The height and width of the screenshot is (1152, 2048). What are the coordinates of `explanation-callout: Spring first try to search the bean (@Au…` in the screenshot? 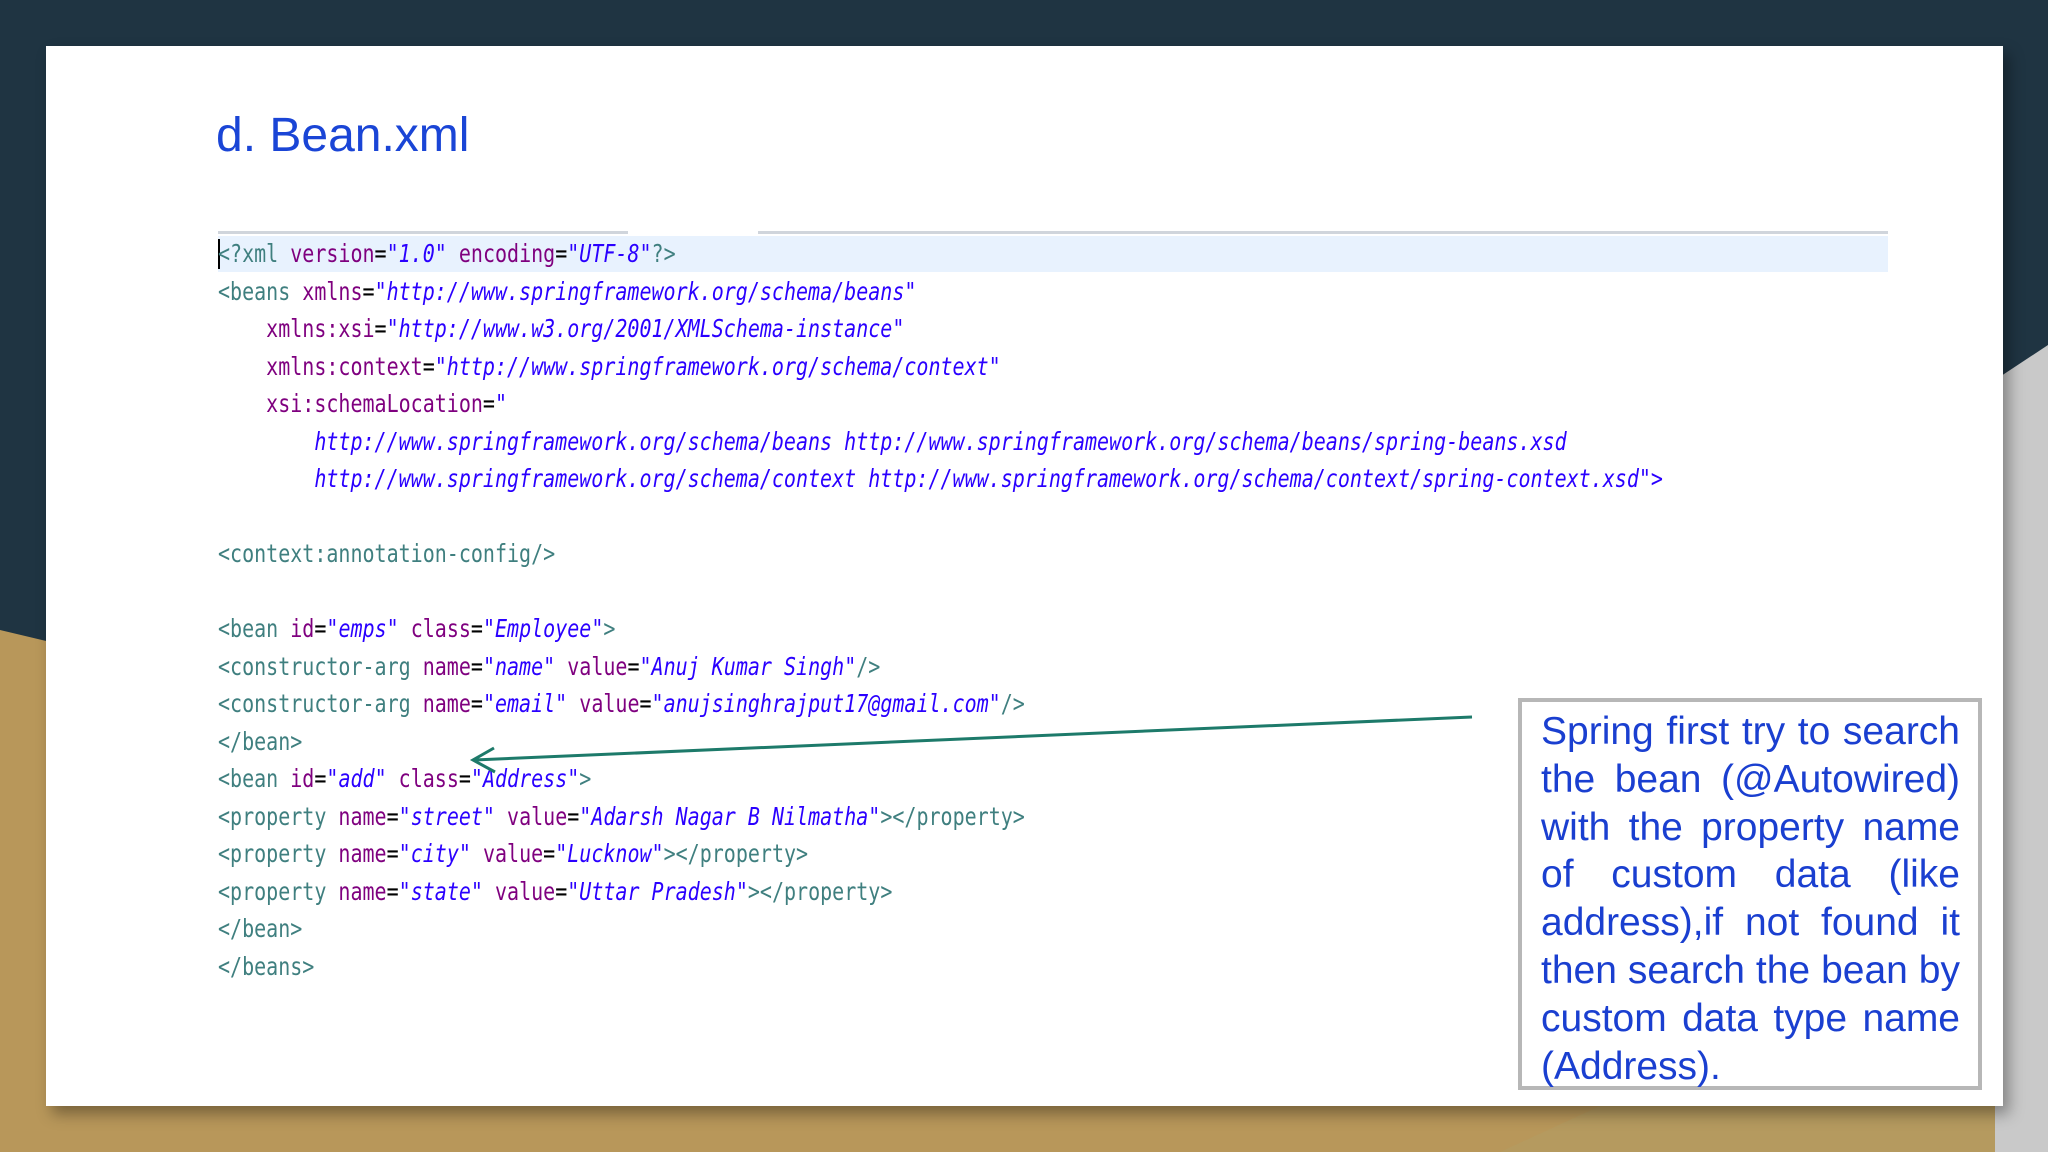 It's located at (1750, 894).